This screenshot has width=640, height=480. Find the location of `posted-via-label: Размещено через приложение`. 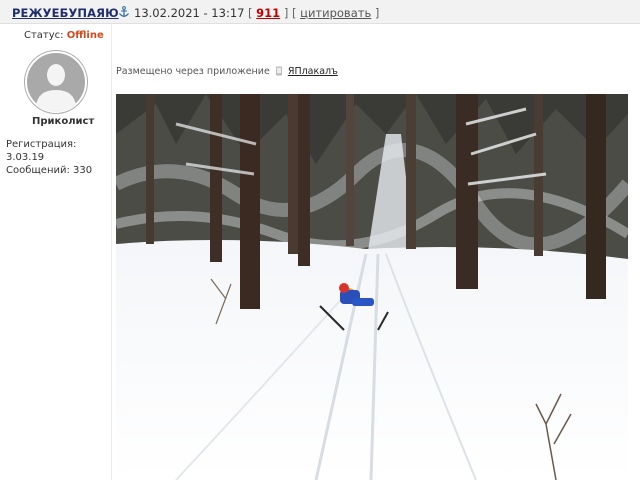

posted-via-label: Размещено через приложение is located at coordinates (193, 71).